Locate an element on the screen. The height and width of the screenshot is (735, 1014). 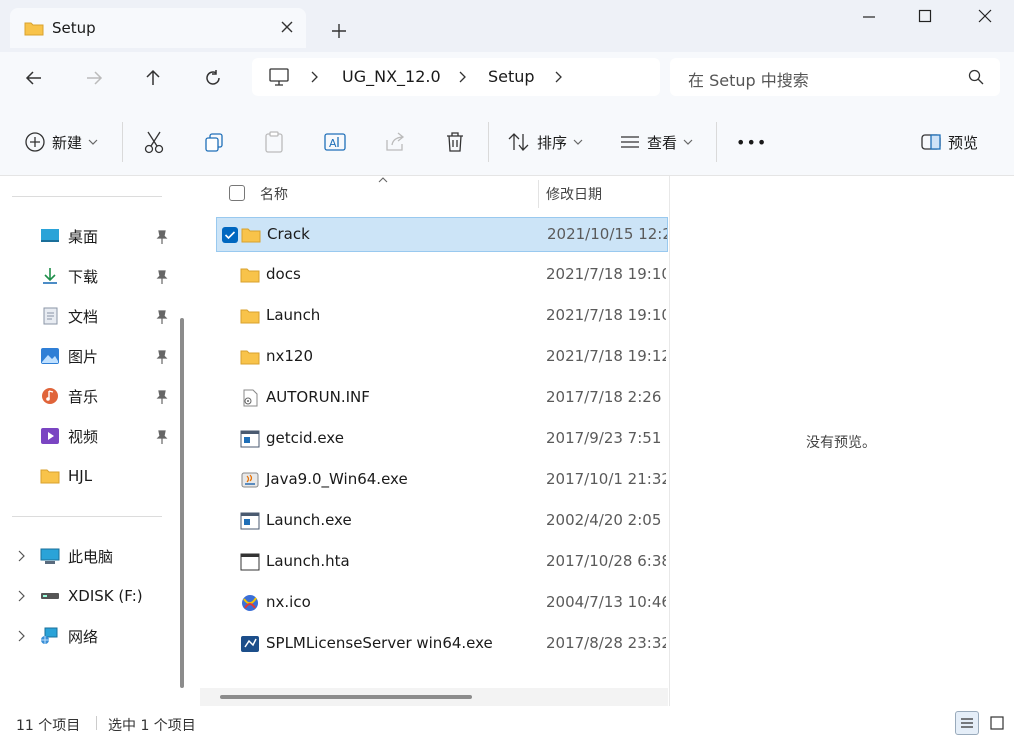
sidebar-item-hjl: HJL is located at coordinates (66, 476).